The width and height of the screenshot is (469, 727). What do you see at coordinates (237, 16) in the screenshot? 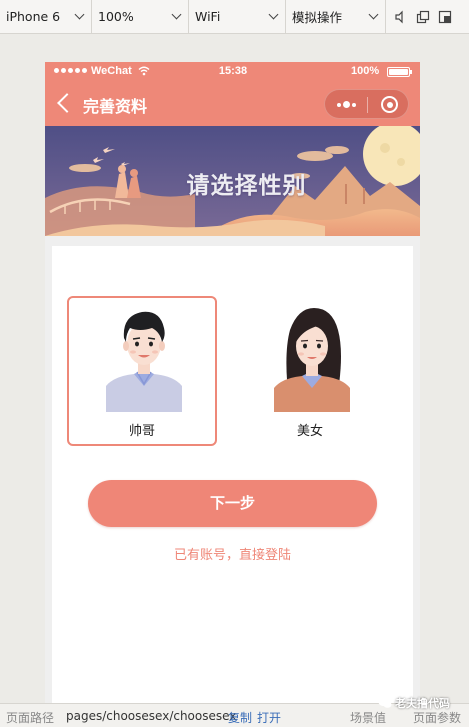
I see `network-select: WiFi` at bounding box center [237, 16].